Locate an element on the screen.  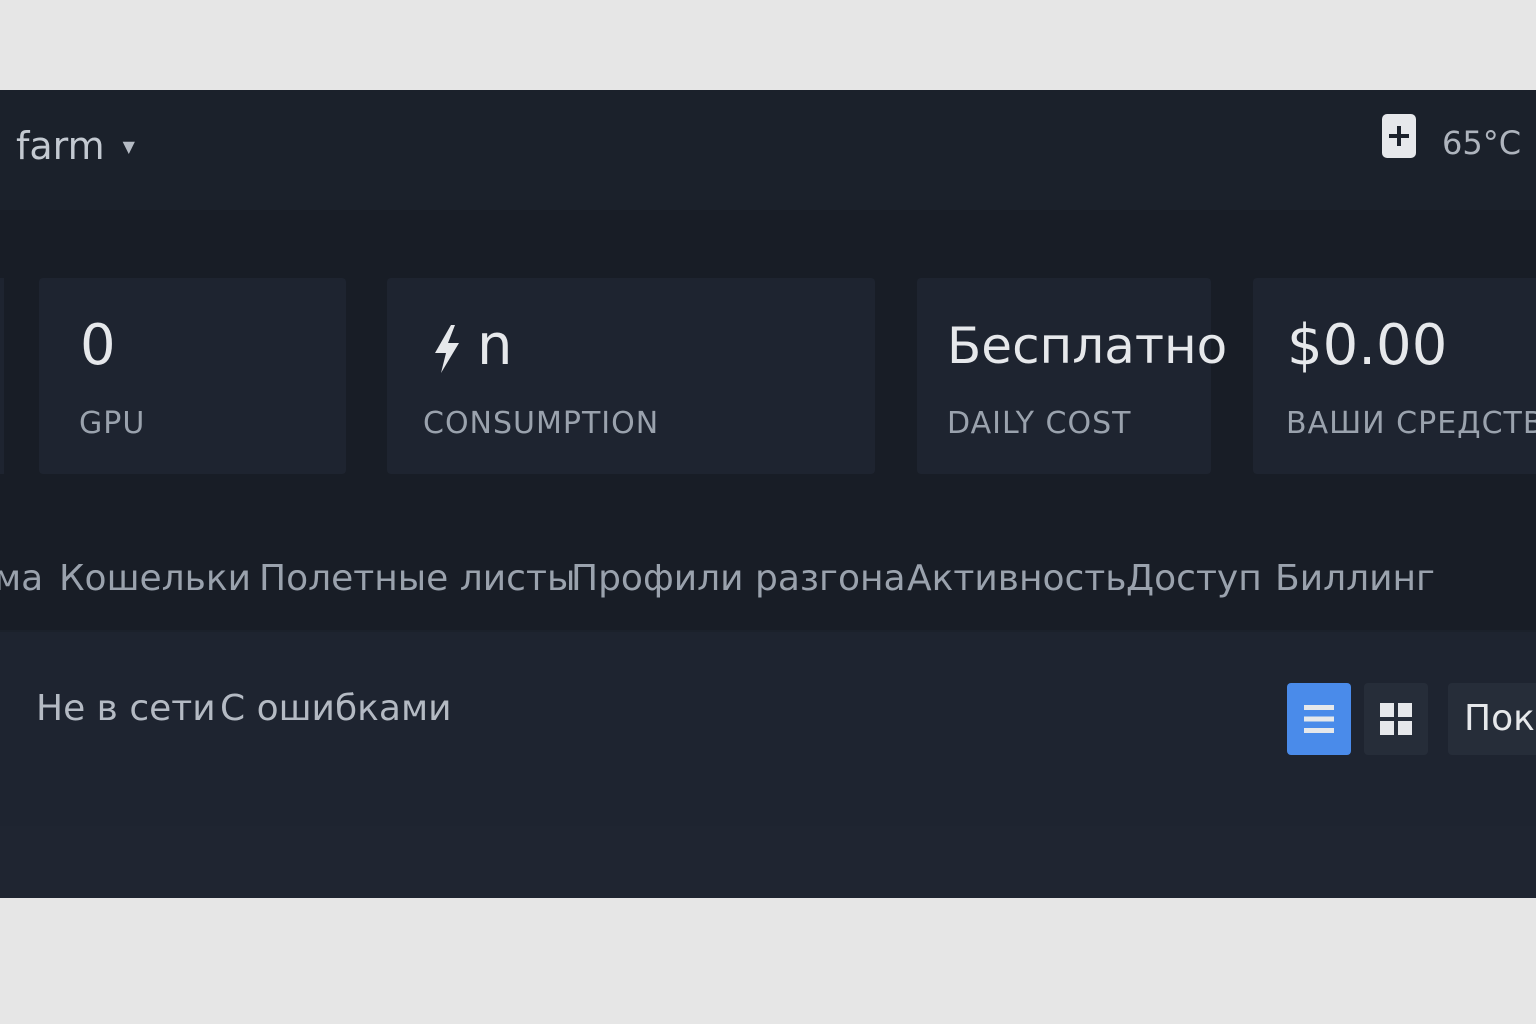
bolt-icon is located at coordinates (447, 348).